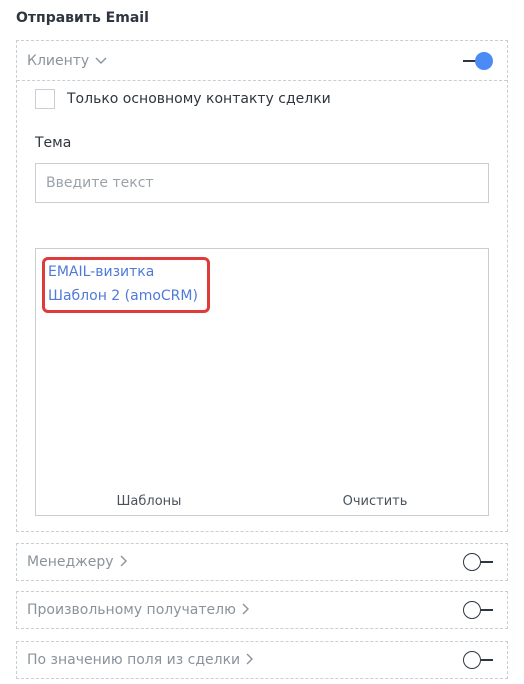 The image size is (524, 684). I want to click on section-field-value-header: По значению поля из сделки, so click(262, 660).